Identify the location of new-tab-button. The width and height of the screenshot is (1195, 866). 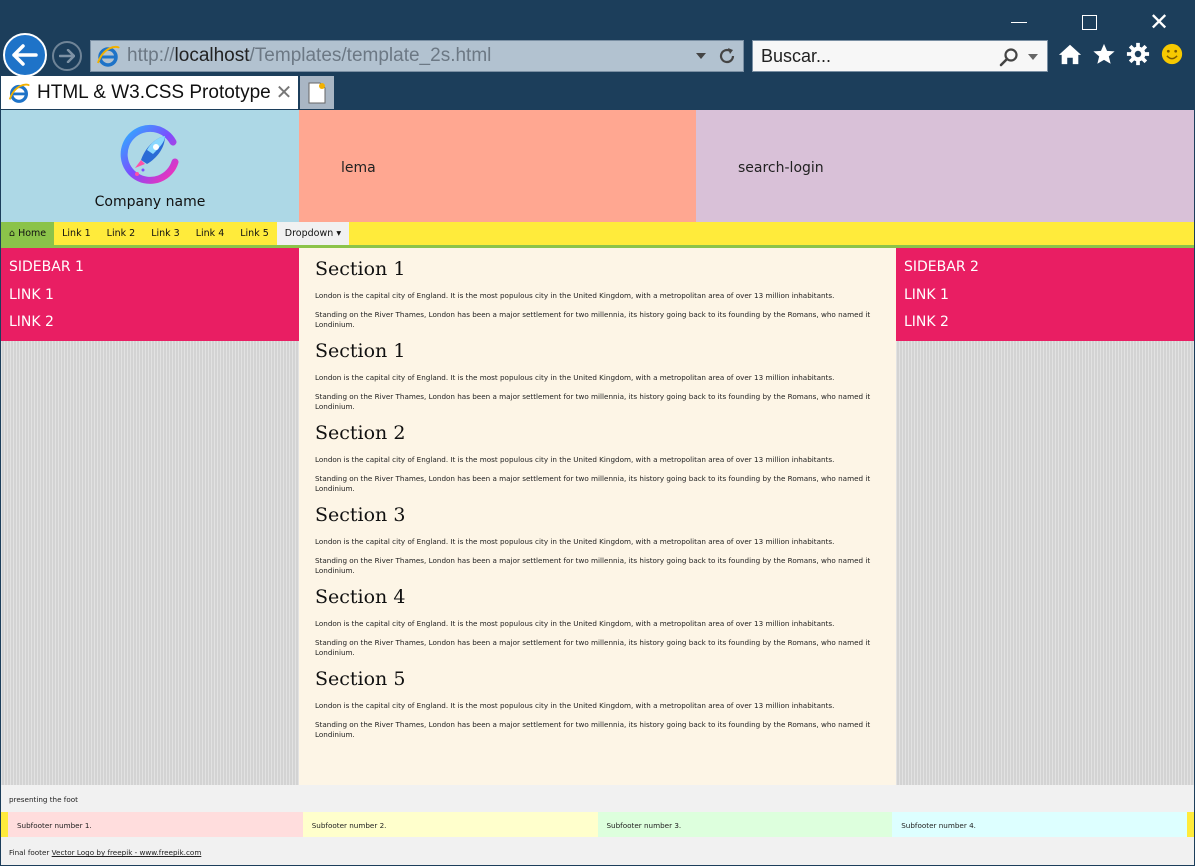
(317, 92).